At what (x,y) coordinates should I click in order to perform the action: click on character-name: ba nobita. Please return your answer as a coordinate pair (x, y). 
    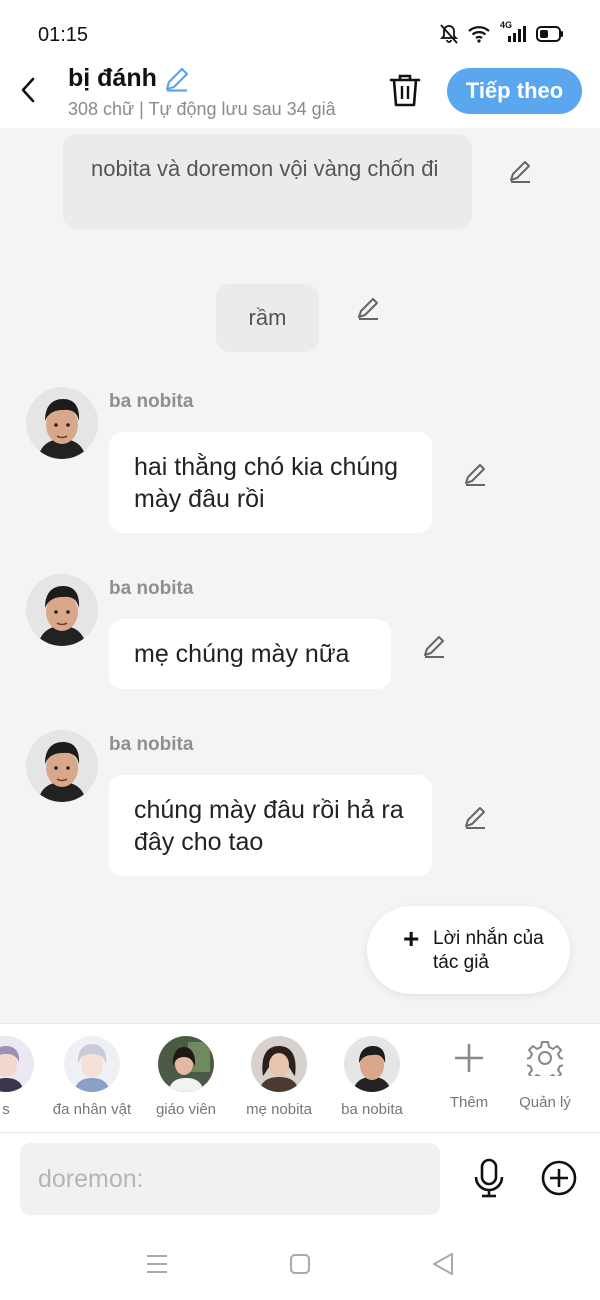
    Looking at the image, I should click on (372, 1109).